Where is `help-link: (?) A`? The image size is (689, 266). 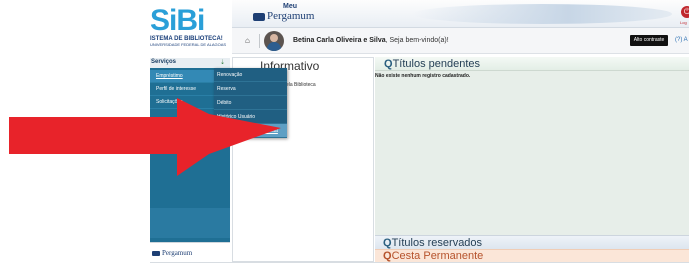
help-link: (?) A is located at coordinates (681, 40).